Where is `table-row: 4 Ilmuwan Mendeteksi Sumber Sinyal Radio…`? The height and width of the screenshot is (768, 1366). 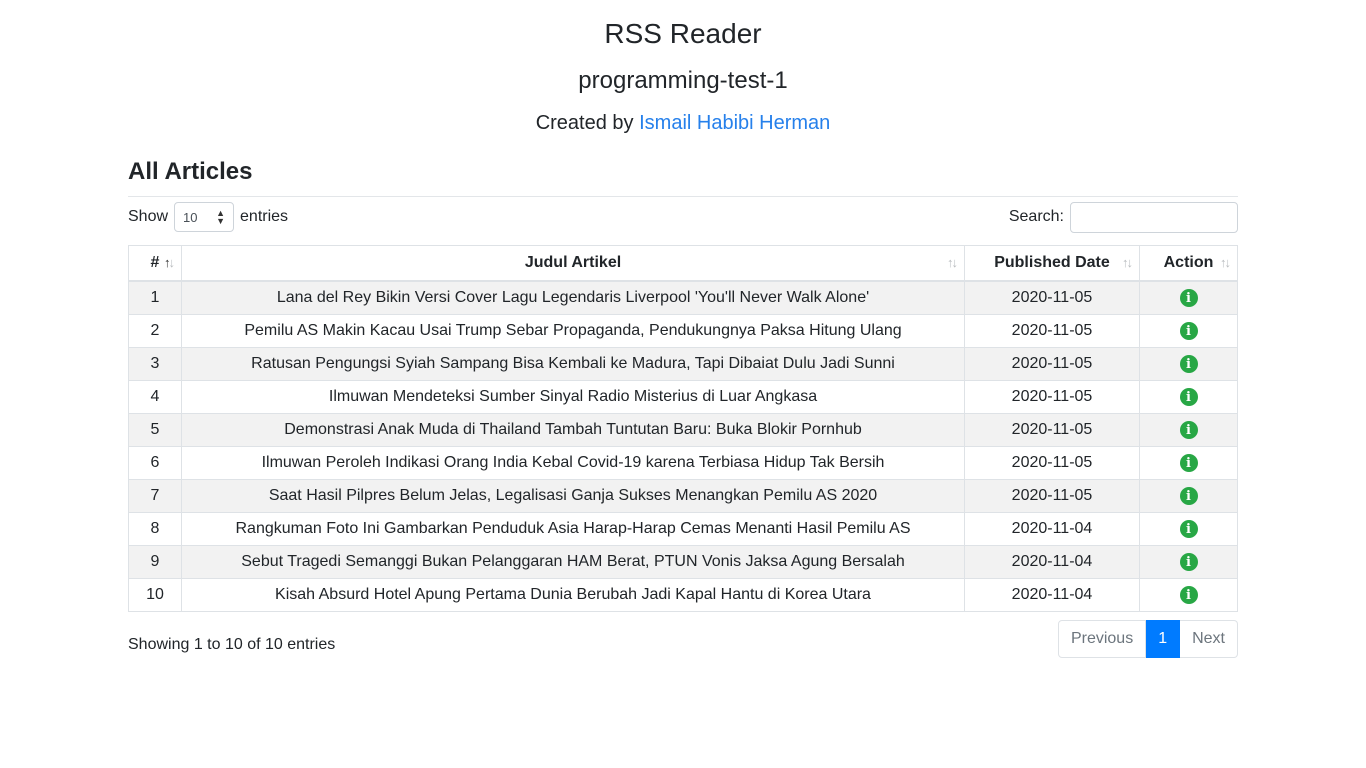
table-row: 4 Ilmuwan Mendeteksi Sumber Sinyal Radio… is located at coordinates (683, 397).